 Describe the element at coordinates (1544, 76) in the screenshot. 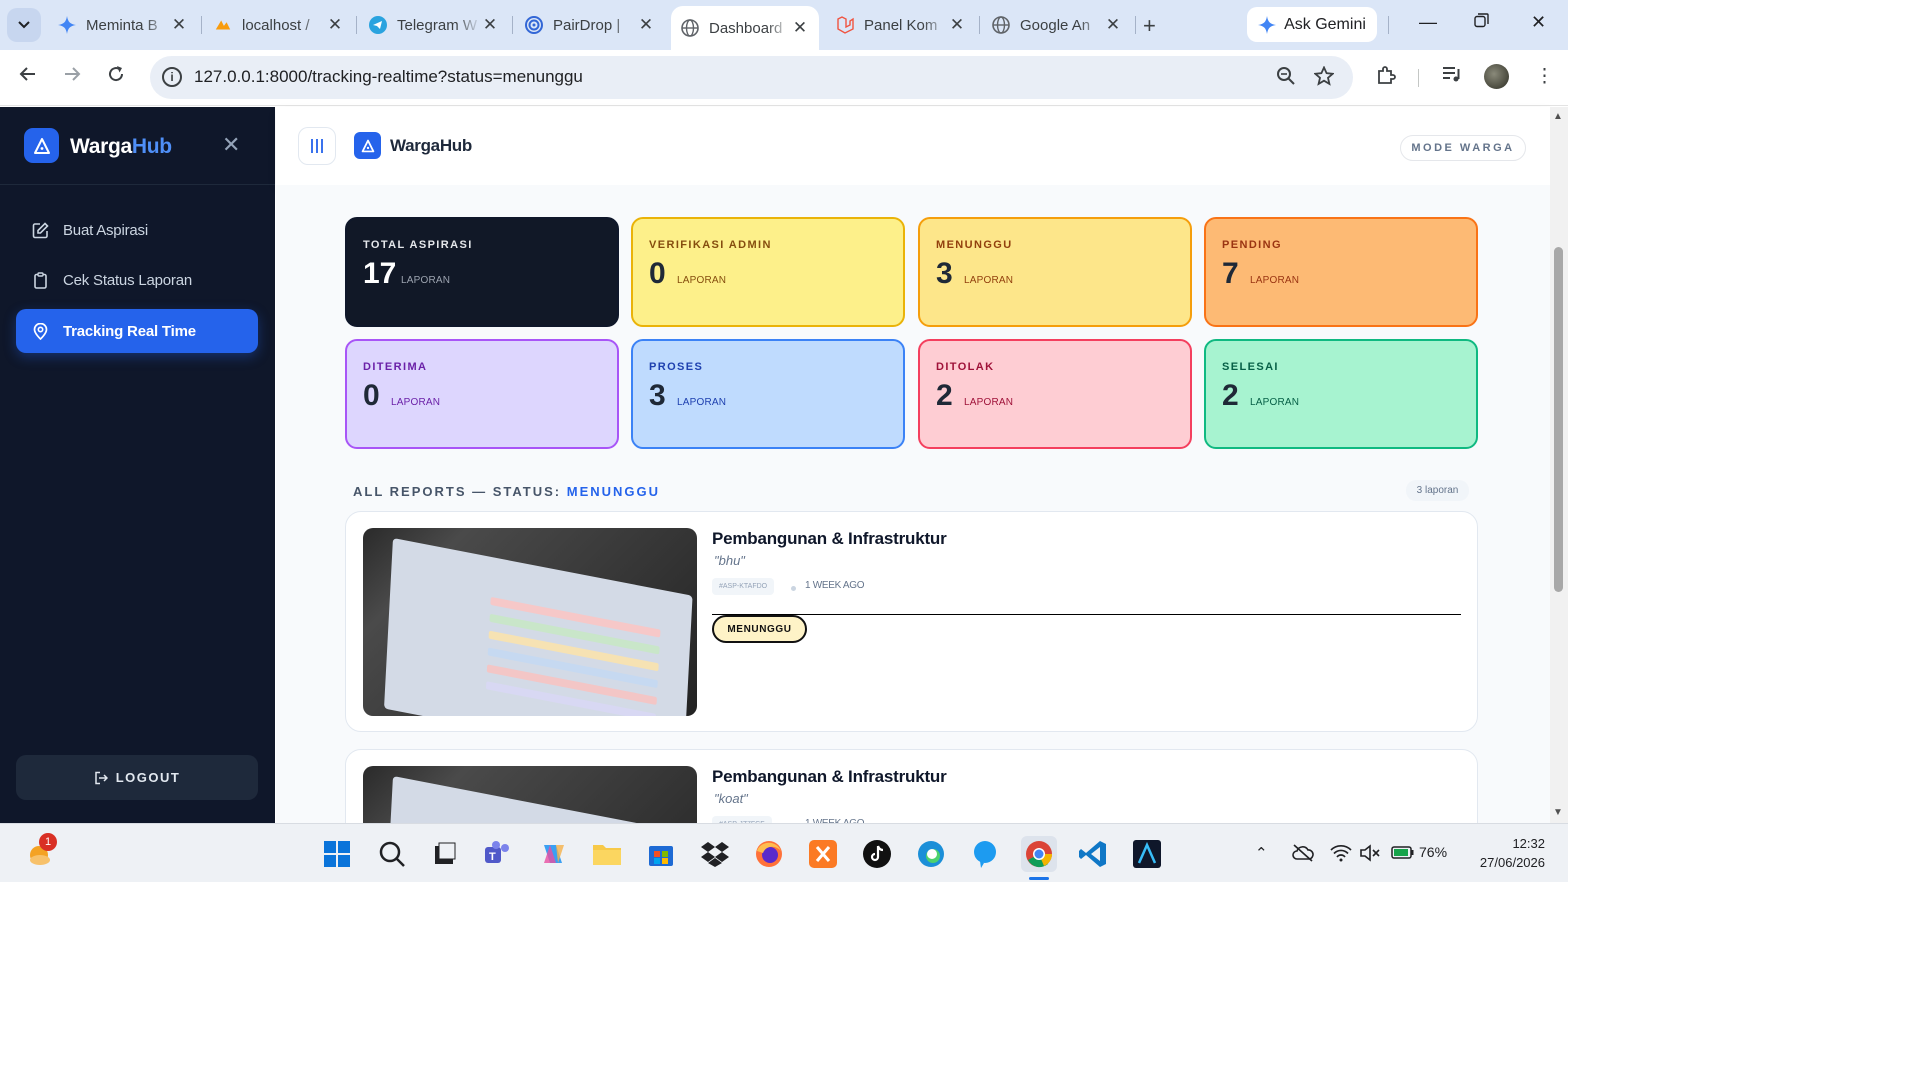

I see `more-menu-icon: ⋮` at that location.